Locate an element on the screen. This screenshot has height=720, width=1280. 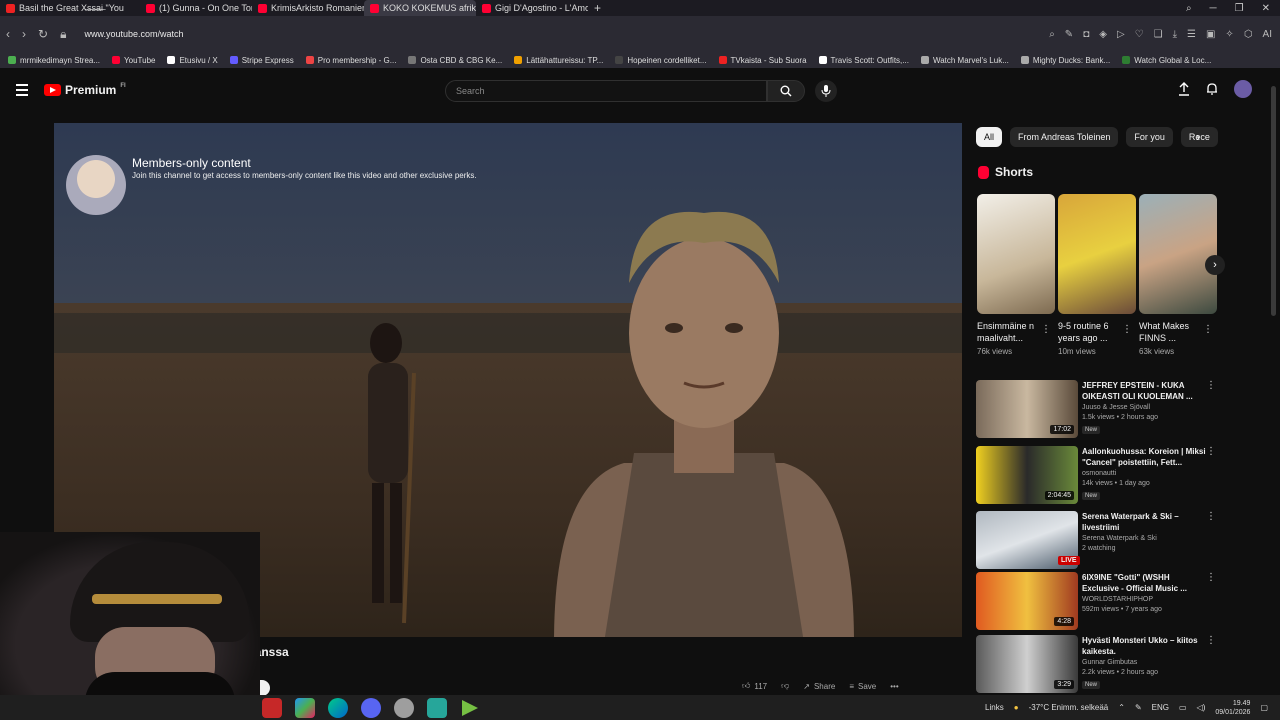
camera-icon: ◘ is located at coordinates (1086, 34).